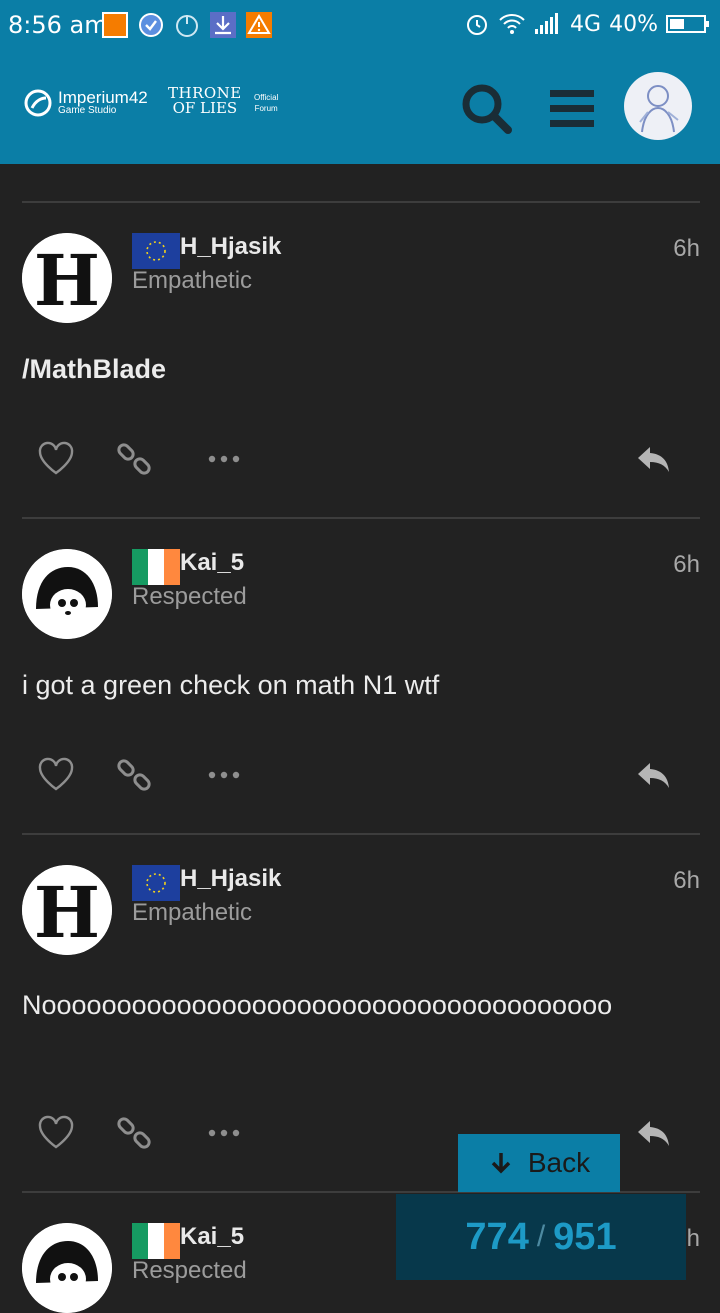 The width and height of the screenshot is (720, 1313). What do you see at coordinates (103, 97) in the screenshot?
I see `studio-name: Imperium42` at bounding box center [103, 97].